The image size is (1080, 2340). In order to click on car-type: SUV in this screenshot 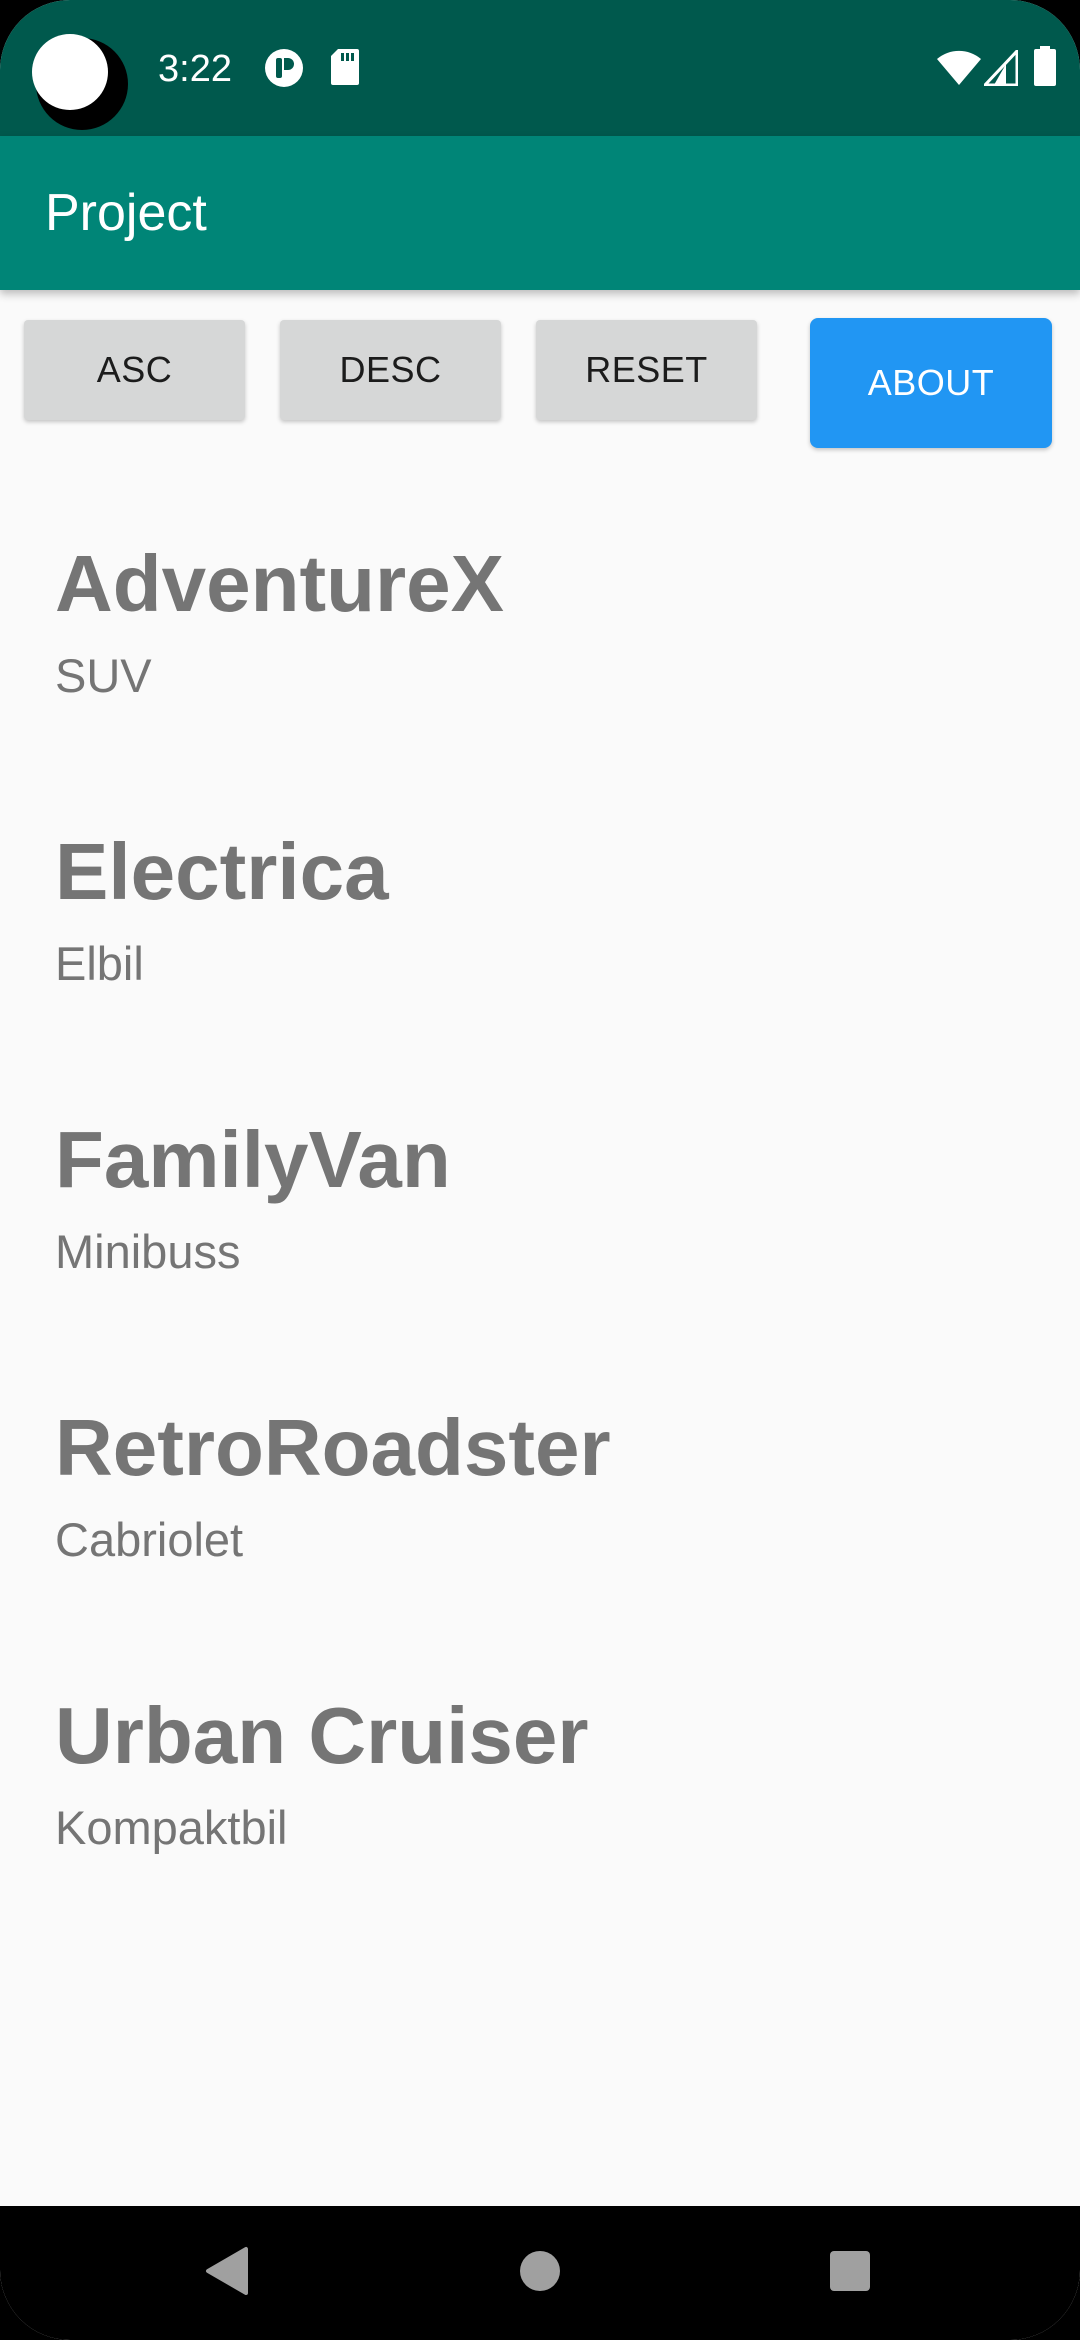, I will do `click(103, 675)`.